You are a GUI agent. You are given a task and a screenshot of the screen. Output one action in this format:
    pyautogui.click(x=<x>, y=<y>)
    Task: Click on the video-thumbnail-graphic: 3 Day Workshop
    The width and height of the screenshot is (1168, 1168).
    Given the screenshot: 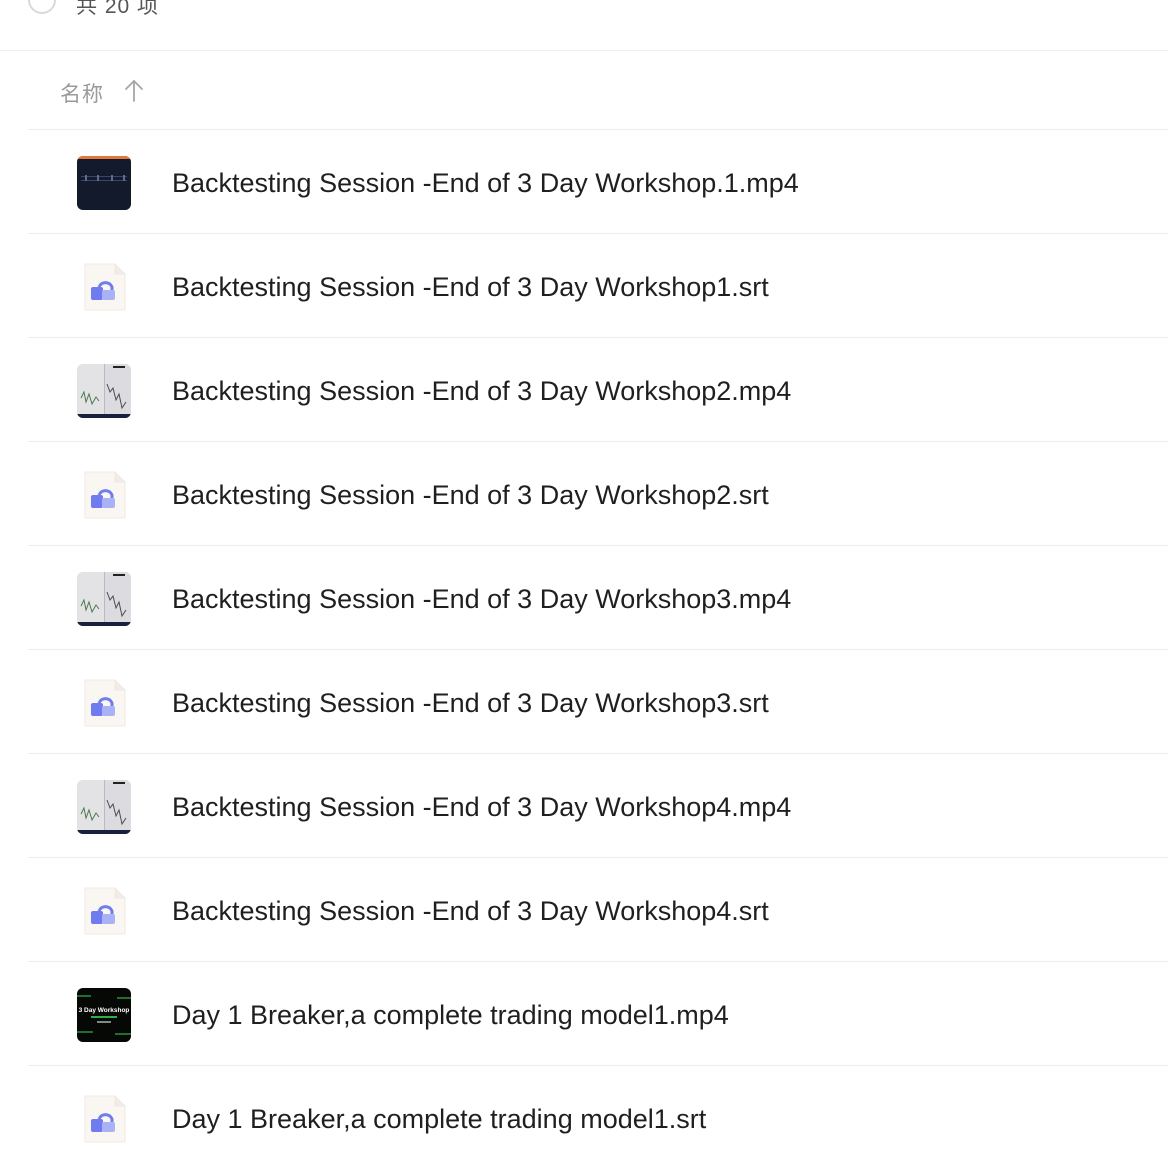 What is the action you would take?
    pyautogui.click(x=104, y=1015)
    